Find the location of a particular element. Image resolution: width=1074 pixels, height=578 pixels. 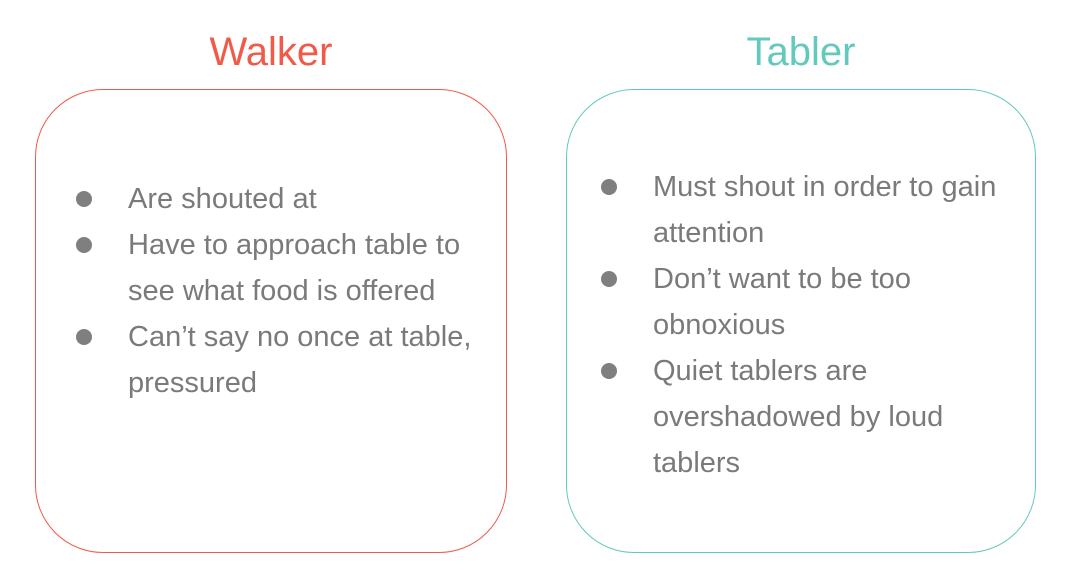

walker-title: Walker is located at coordinates (271, 52).